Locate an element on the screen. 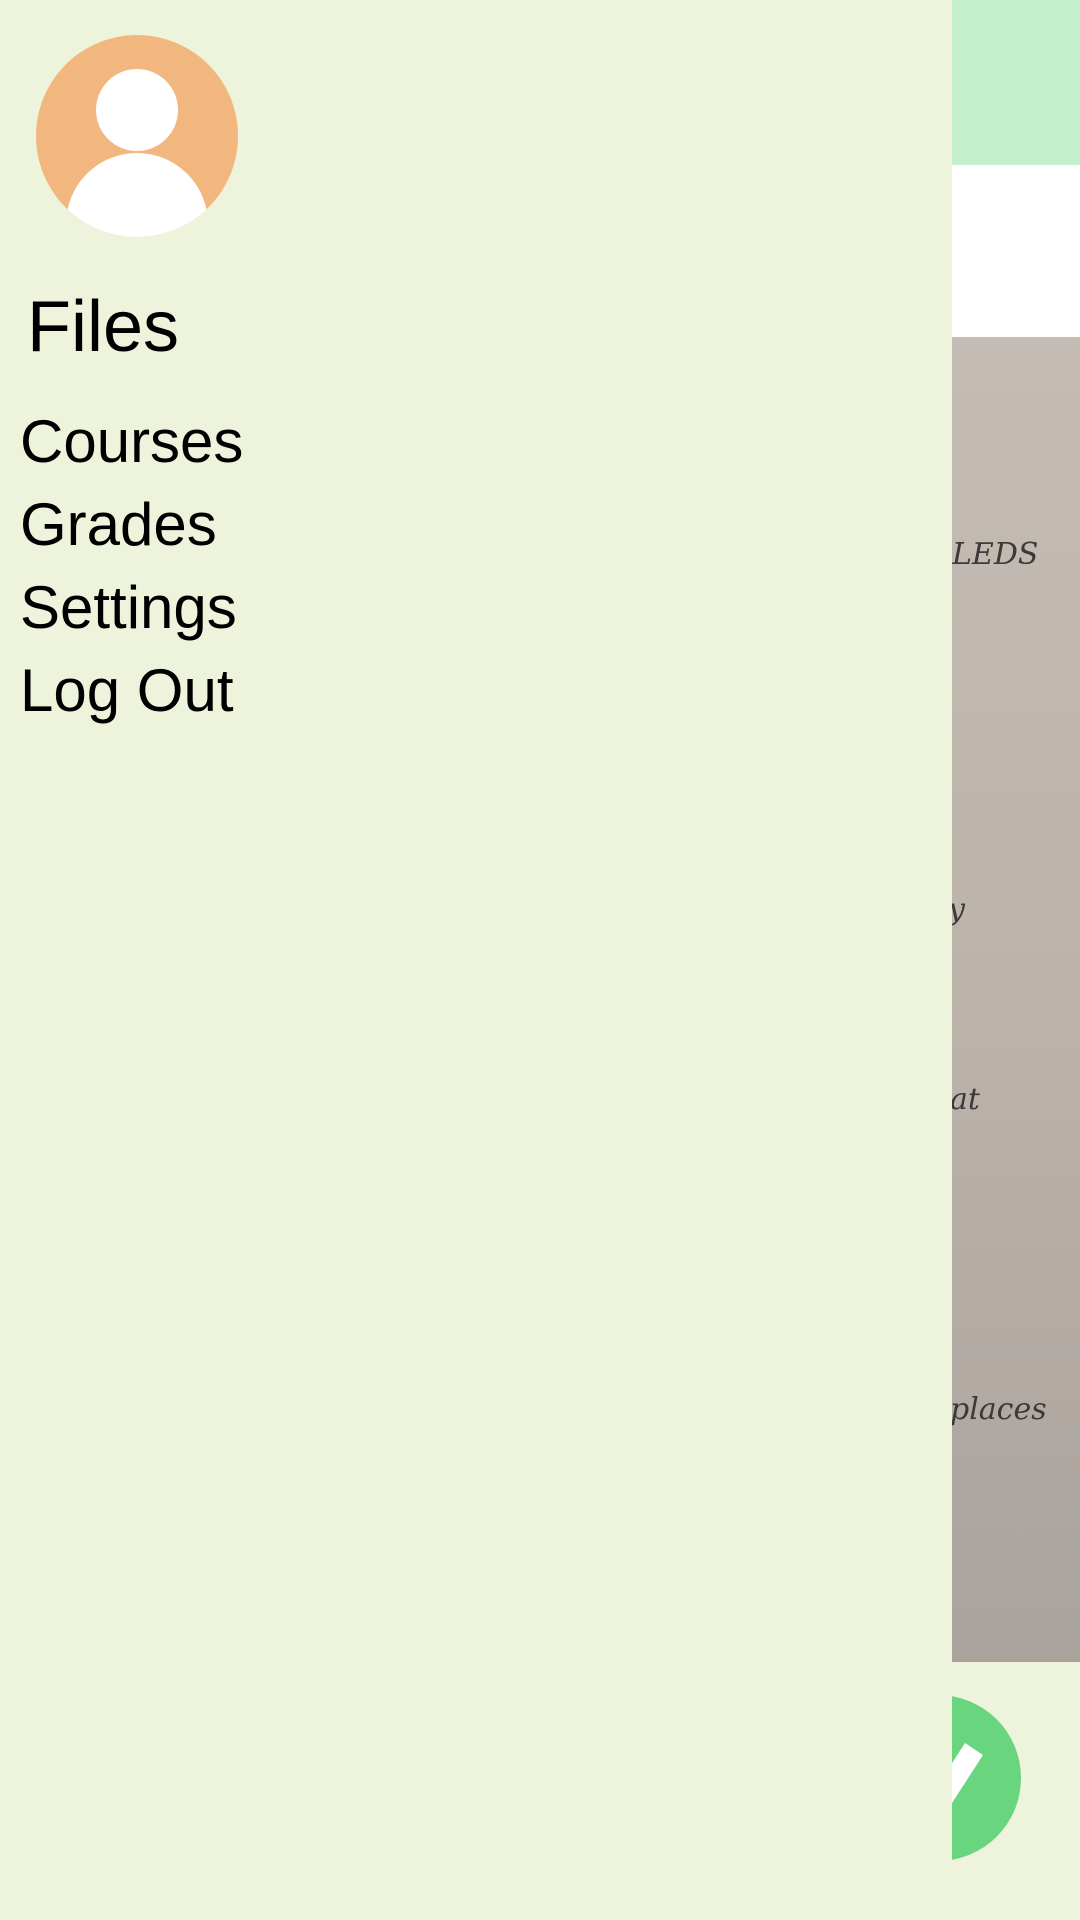 This screenshot has height=1920, width=1080. drawer-title: Files is located at coordinates (103, 327).